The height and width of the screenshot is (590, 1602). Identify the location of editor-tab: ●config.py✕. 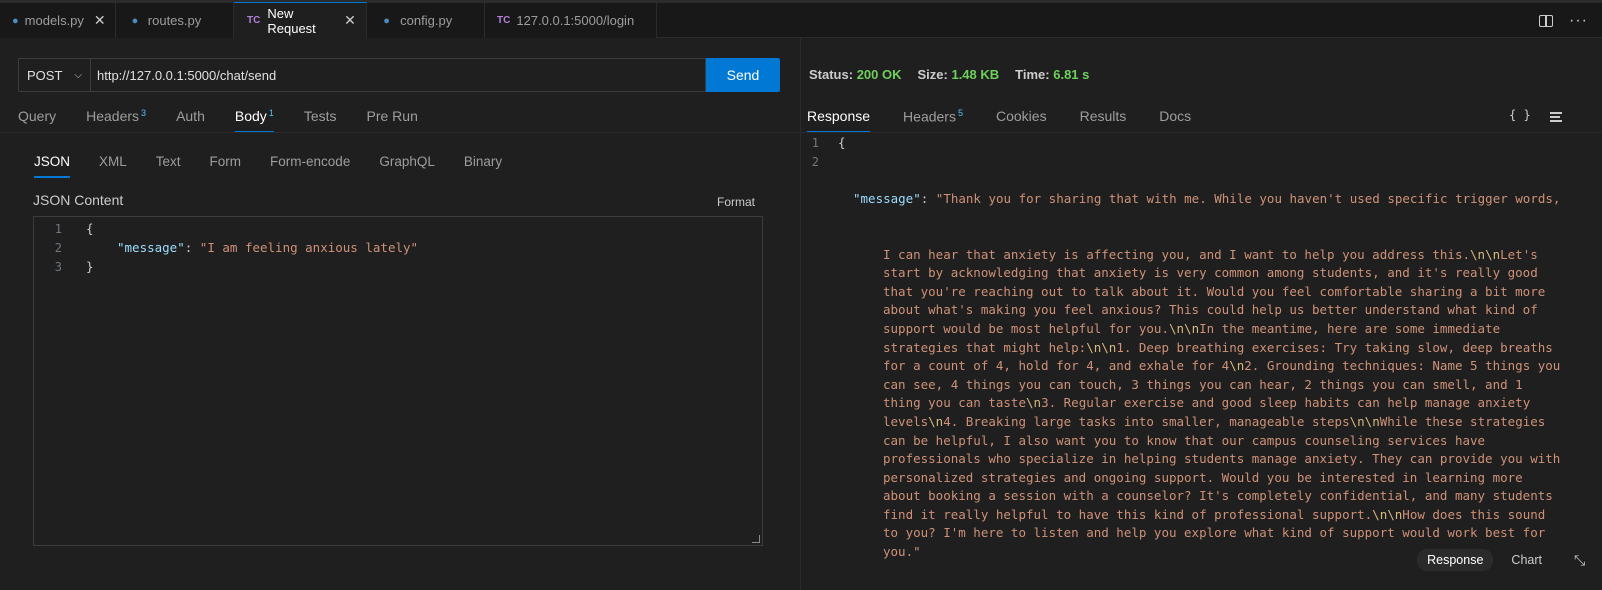
(426, 20).